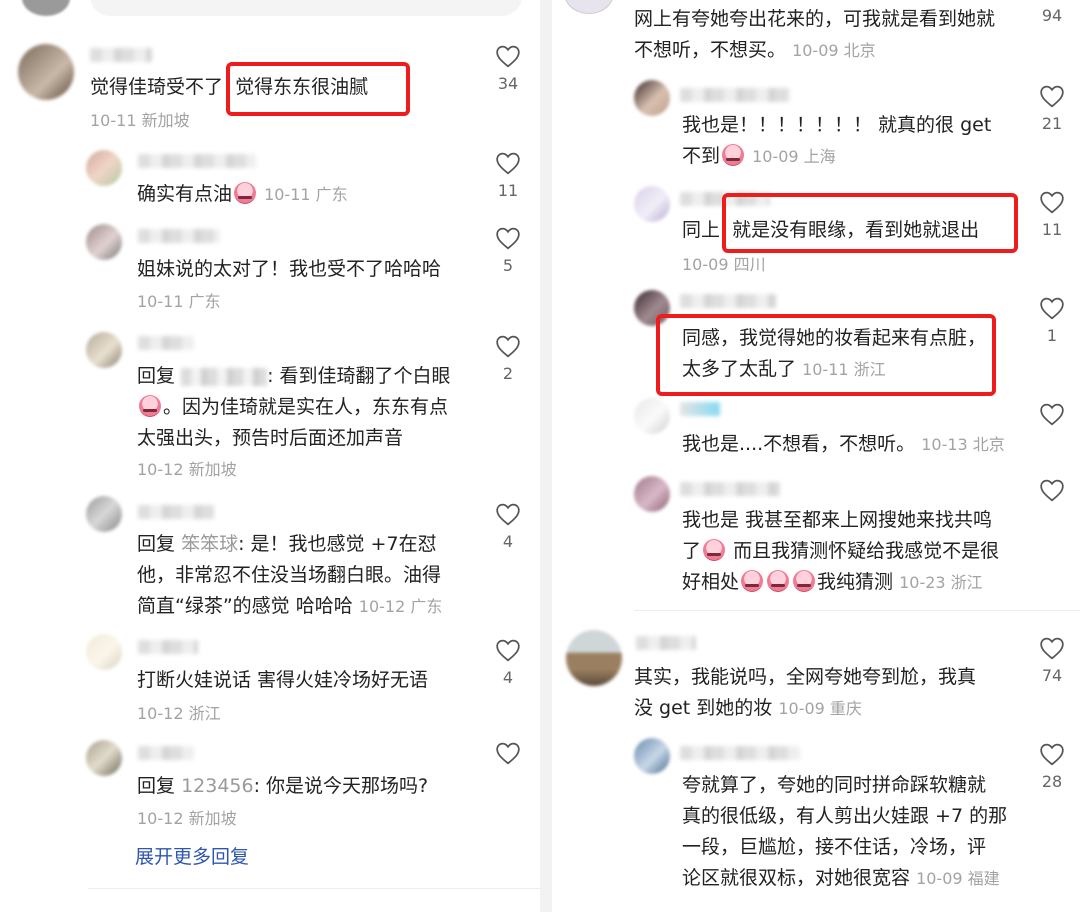 The width and height of the screenshot is (1080, 912). What do you see at coordinates (217, 786) in the screenshot?
I see `reply-target-username: 123456` at bounding box center [217, 786].